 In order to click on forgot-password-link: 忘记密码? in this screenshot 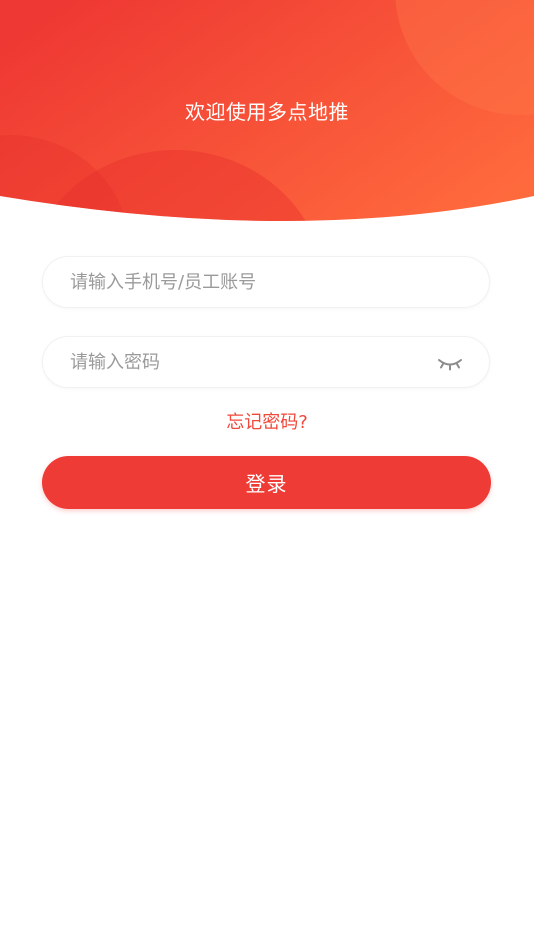, I will do `click(267, 423)`.